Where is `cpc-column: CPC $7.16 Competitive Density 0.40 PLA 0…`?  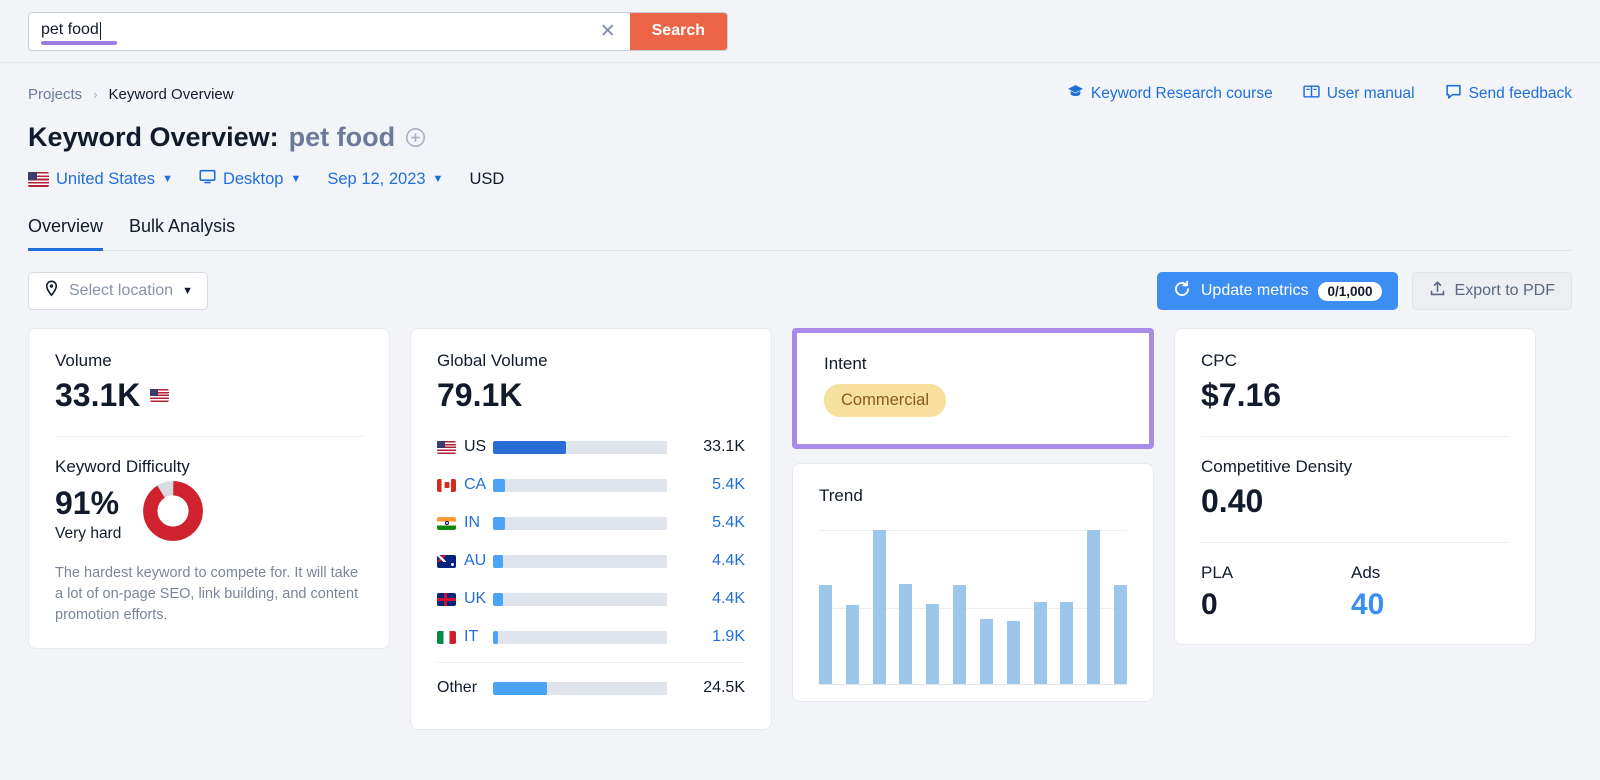 cpc-column: CPC $7.16 Competitive Density 0.40 PLA 0… is located at coordinates (1355, 486).